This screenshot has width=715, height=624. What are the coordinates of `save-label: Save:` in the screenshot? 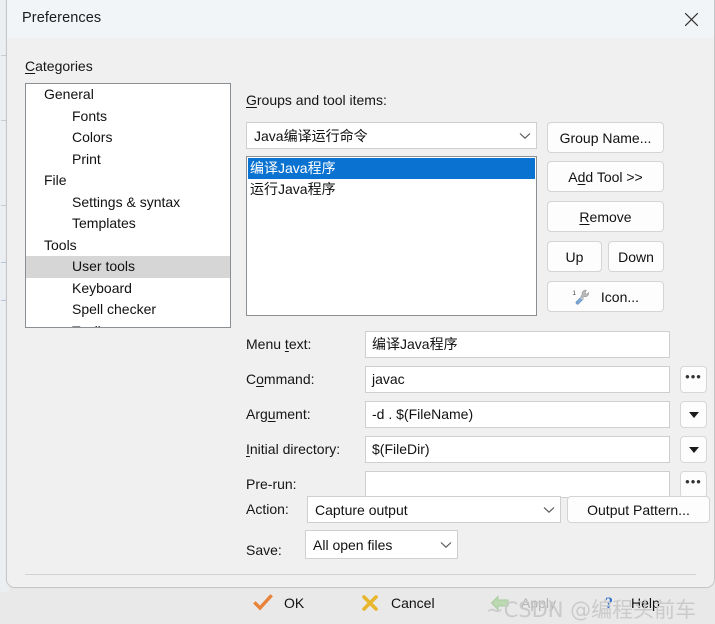 It's located at (264, 550).